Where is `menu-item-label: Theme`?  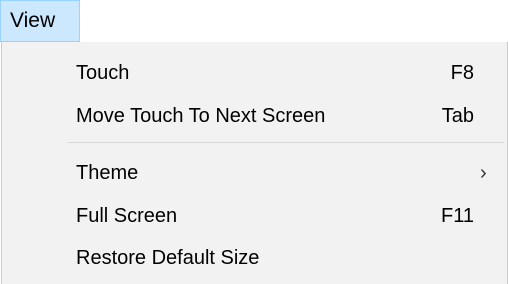
menu-item-label: Theme is located at coordinates (107, 173).